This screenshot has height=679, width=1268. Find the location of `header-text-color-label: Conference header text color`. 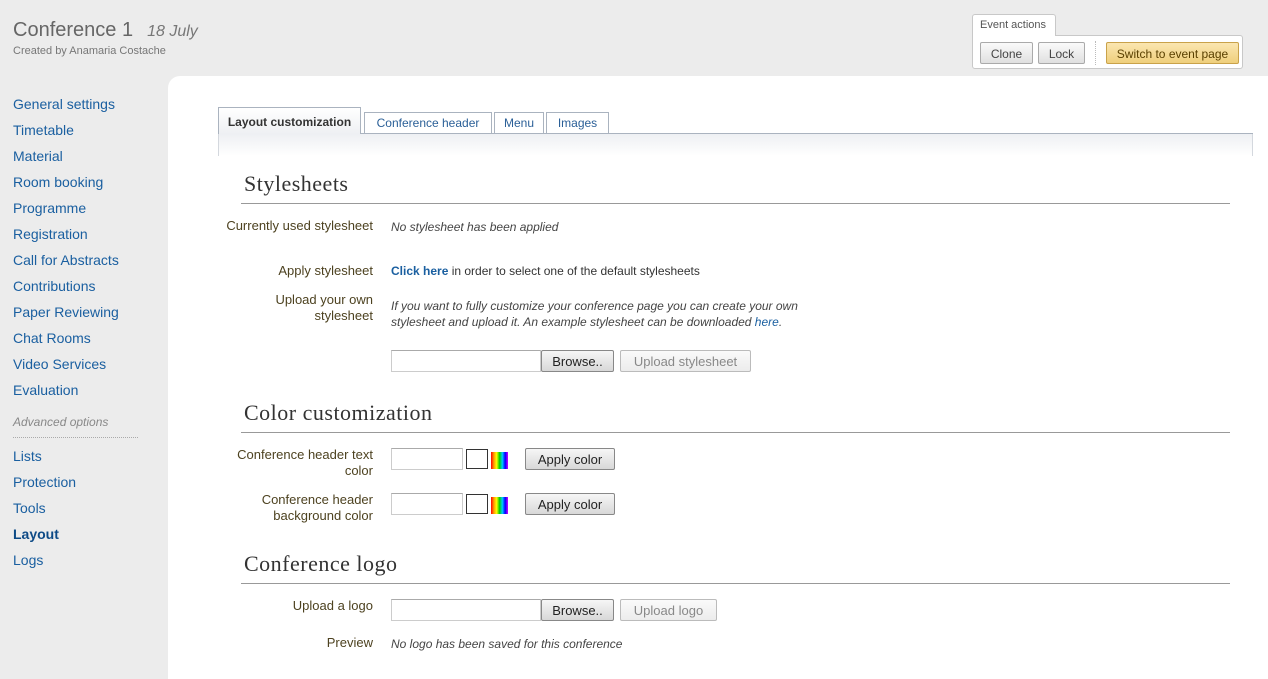

header-text-color-label: Conference header text color is located at coordinates (305, 462).